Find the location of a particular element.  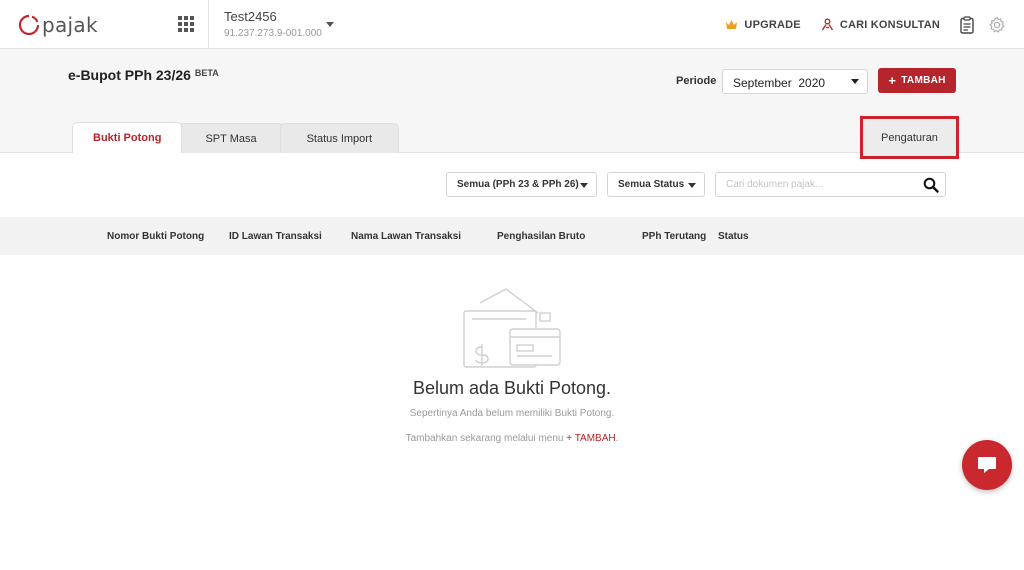

chat-icon is located at coordinates (987, 465).